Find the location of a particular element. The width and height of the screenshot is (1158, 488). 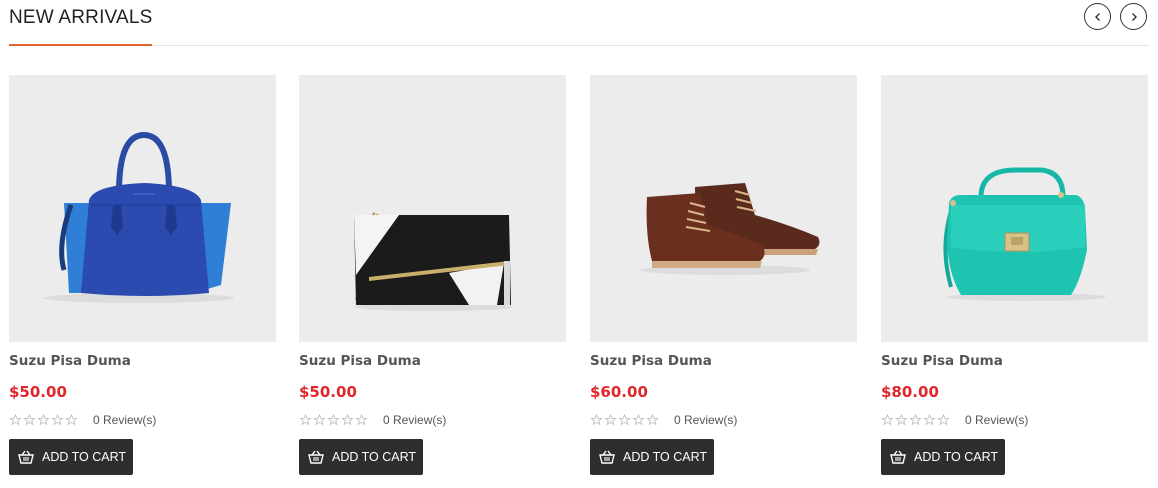

carousel-next-button is located at coordinates (1133, 16).